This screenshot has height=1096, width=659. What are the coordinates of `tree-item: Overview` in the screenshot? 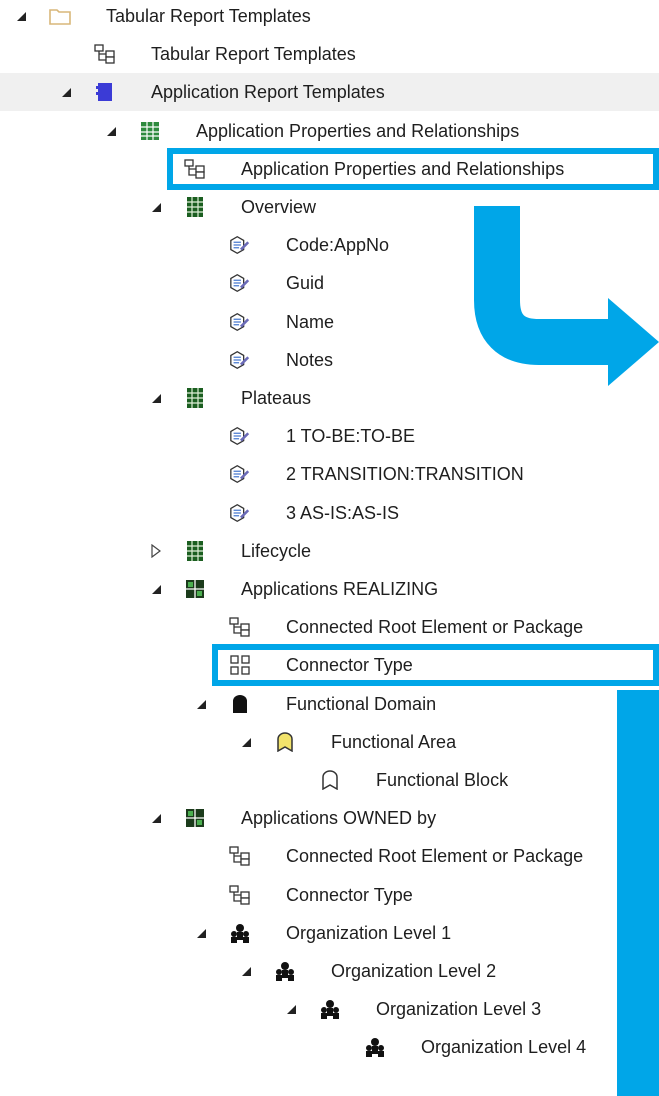 It's located at (329, 207).